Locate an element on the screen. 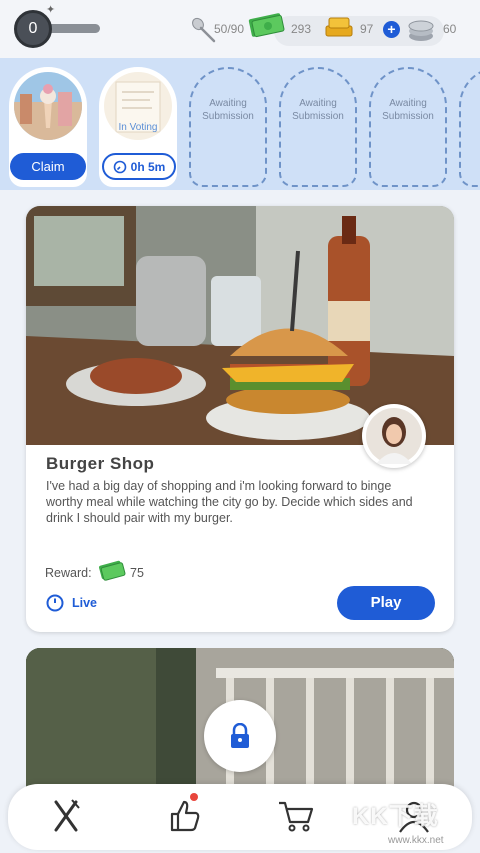 The height and width of the screenshot is (853, 480). lock-button is located at coordinates (240, 736).